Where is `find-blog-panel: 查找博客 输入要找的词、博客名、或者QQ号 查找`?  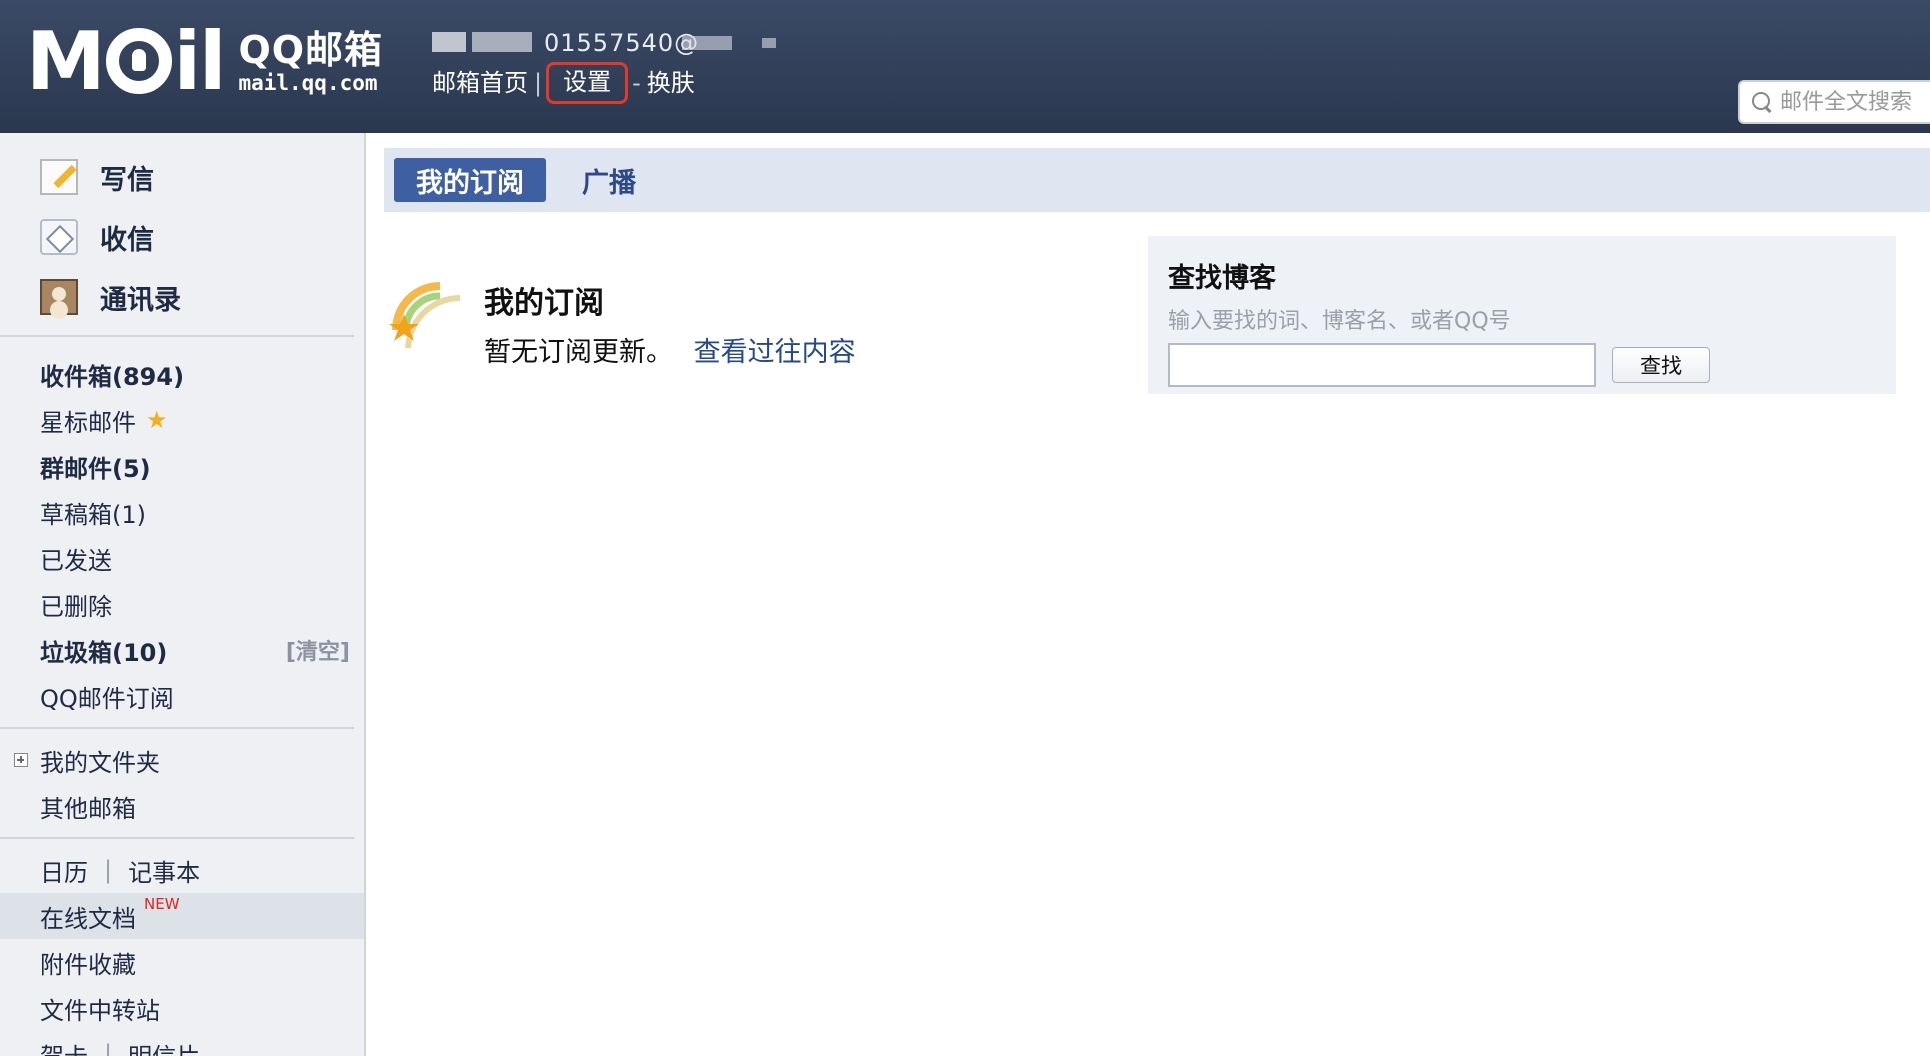
find-blog-panel: 查找博客 输入要找的词、博客名、或者QQ号 查找 is located at coordinates (1522, 315).